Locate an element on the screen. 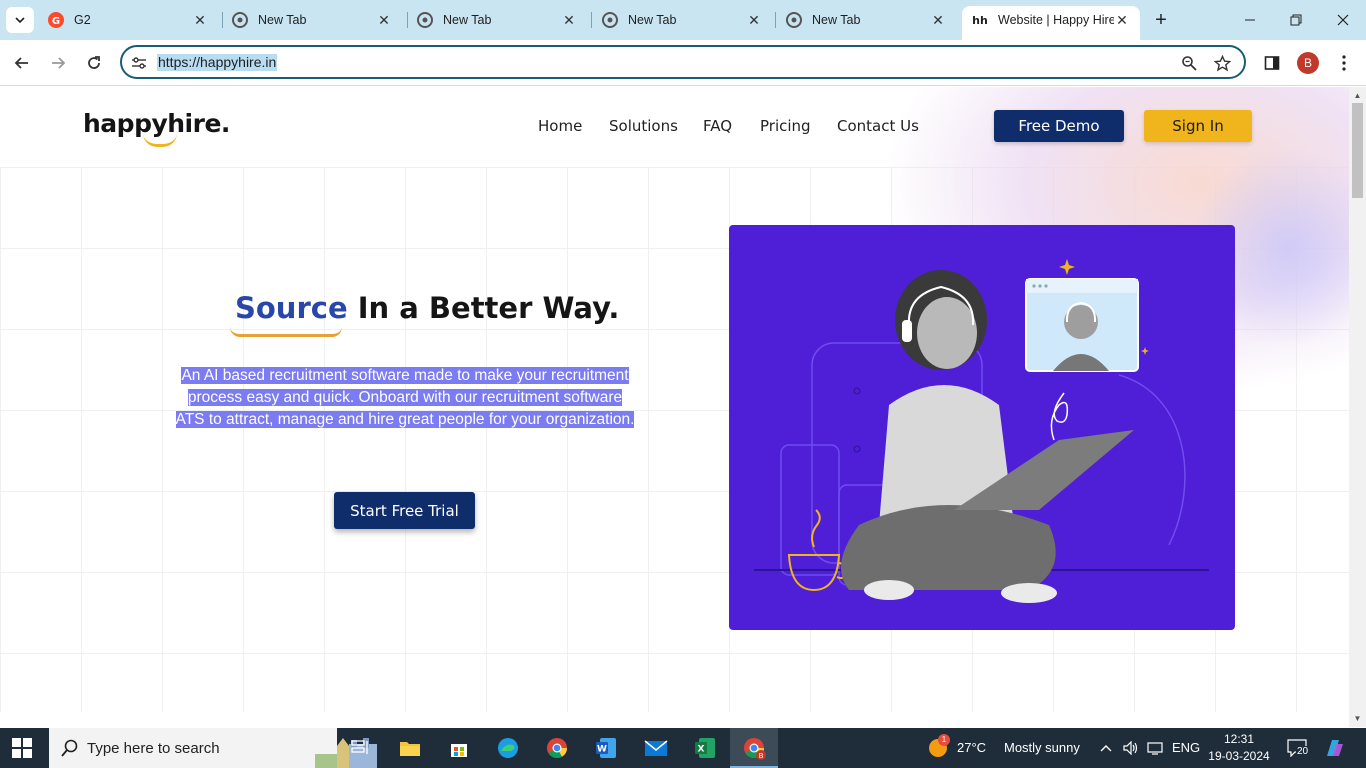  tab-new-1: New Tab ✕ is located at coordinates (312, 20).